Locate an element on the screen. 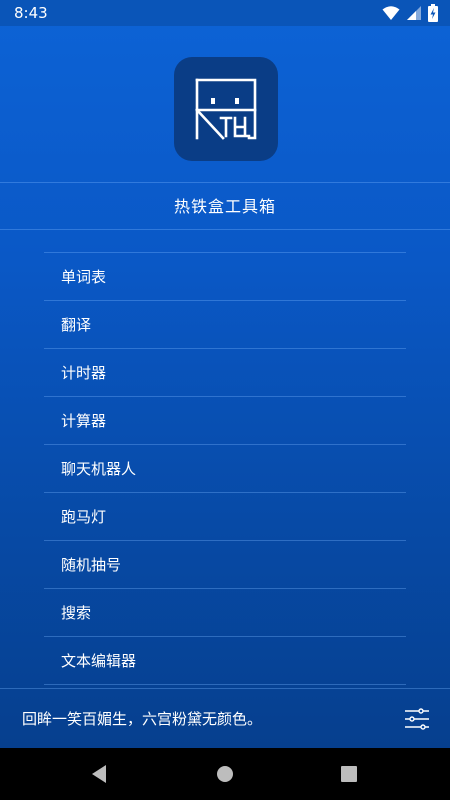 The image size is (450, 800). header-divider-bottom is located at coordinates (225, 229).